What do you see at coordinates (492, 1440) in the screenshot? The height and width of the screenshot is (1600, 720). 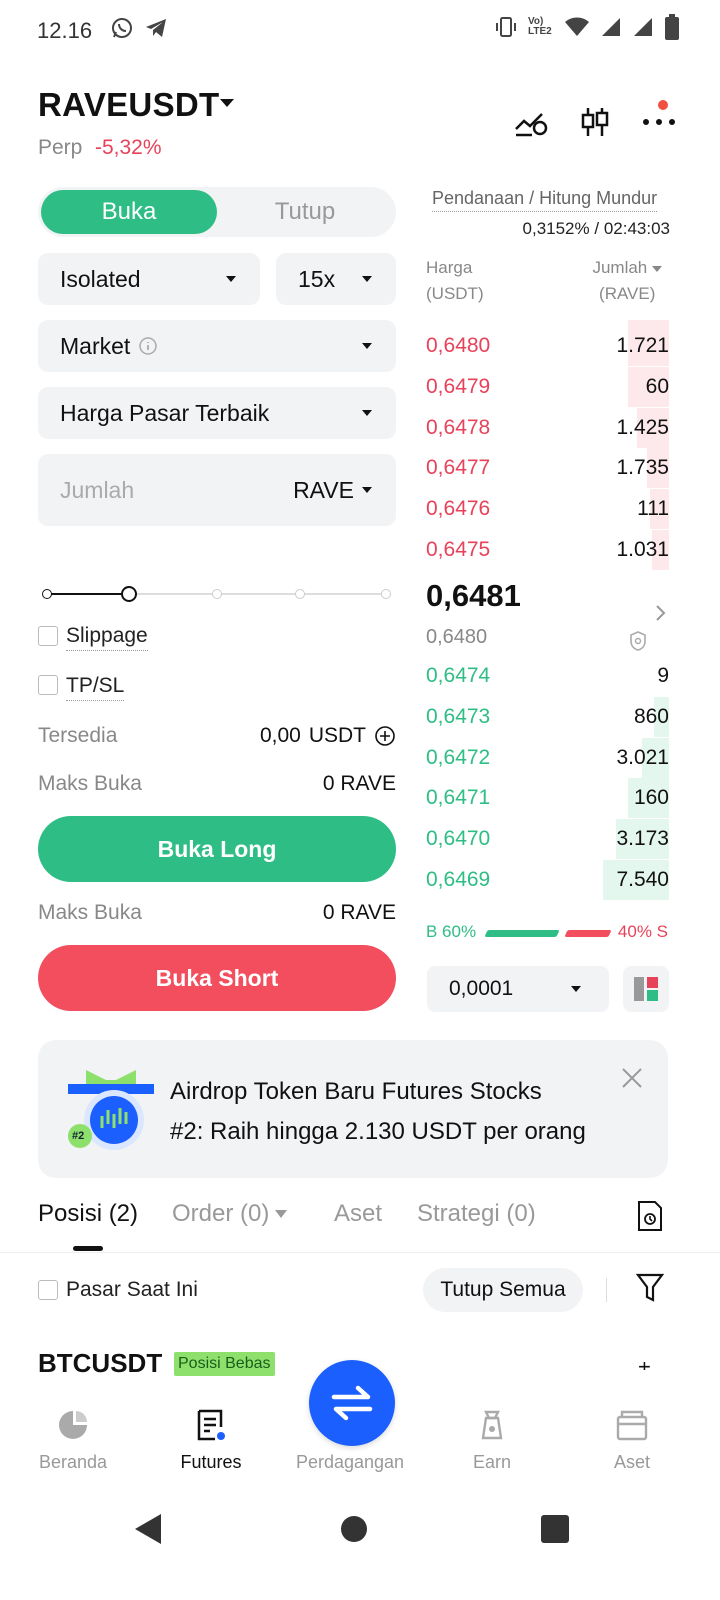 I see `nav-earn: Earn` at bounding box center [492, 1440].